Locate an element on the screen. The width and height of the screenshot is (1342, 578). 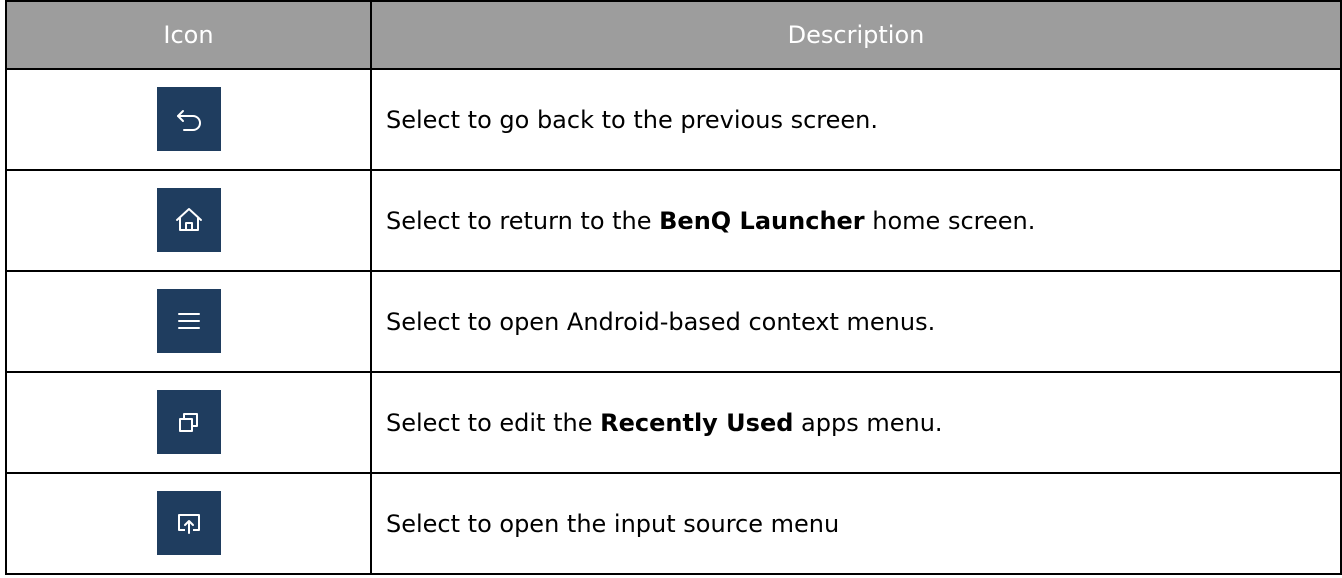
recent-apps-icon is located at coordinates (188, 421).